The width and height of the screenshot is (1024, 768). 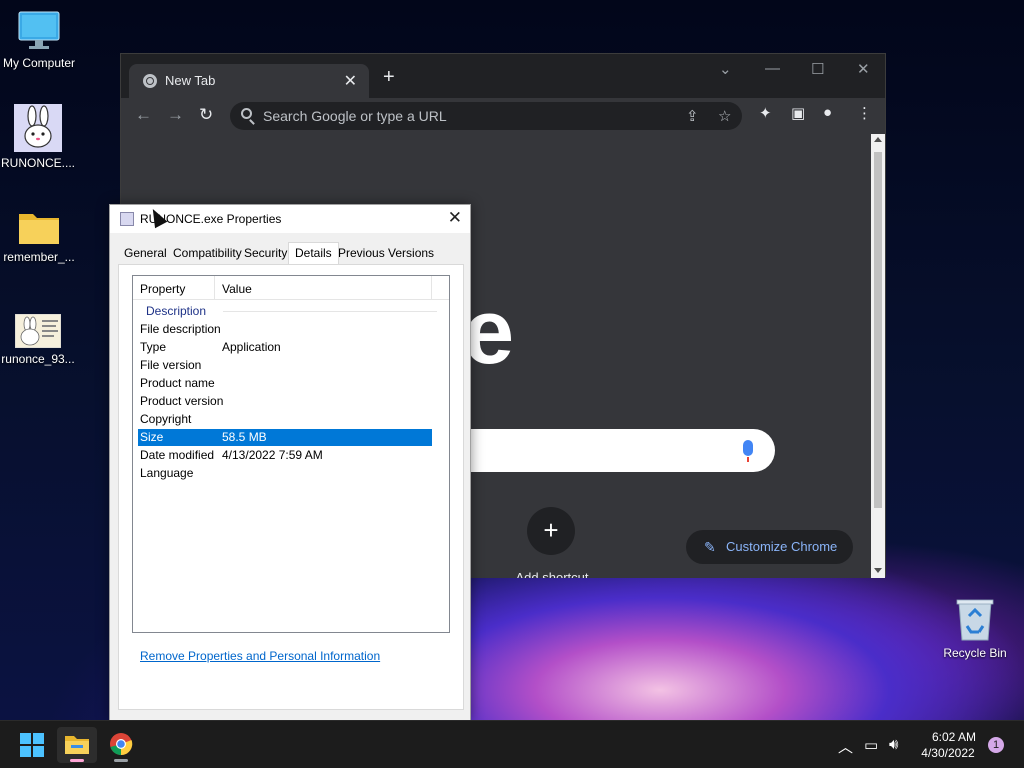 I want to click on bunny-app-icon, so click(x=38, y=128).